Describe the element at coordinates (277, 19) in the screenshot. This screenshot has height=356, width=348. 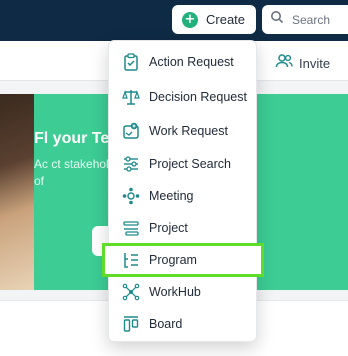
I see `search-icon` at that location.